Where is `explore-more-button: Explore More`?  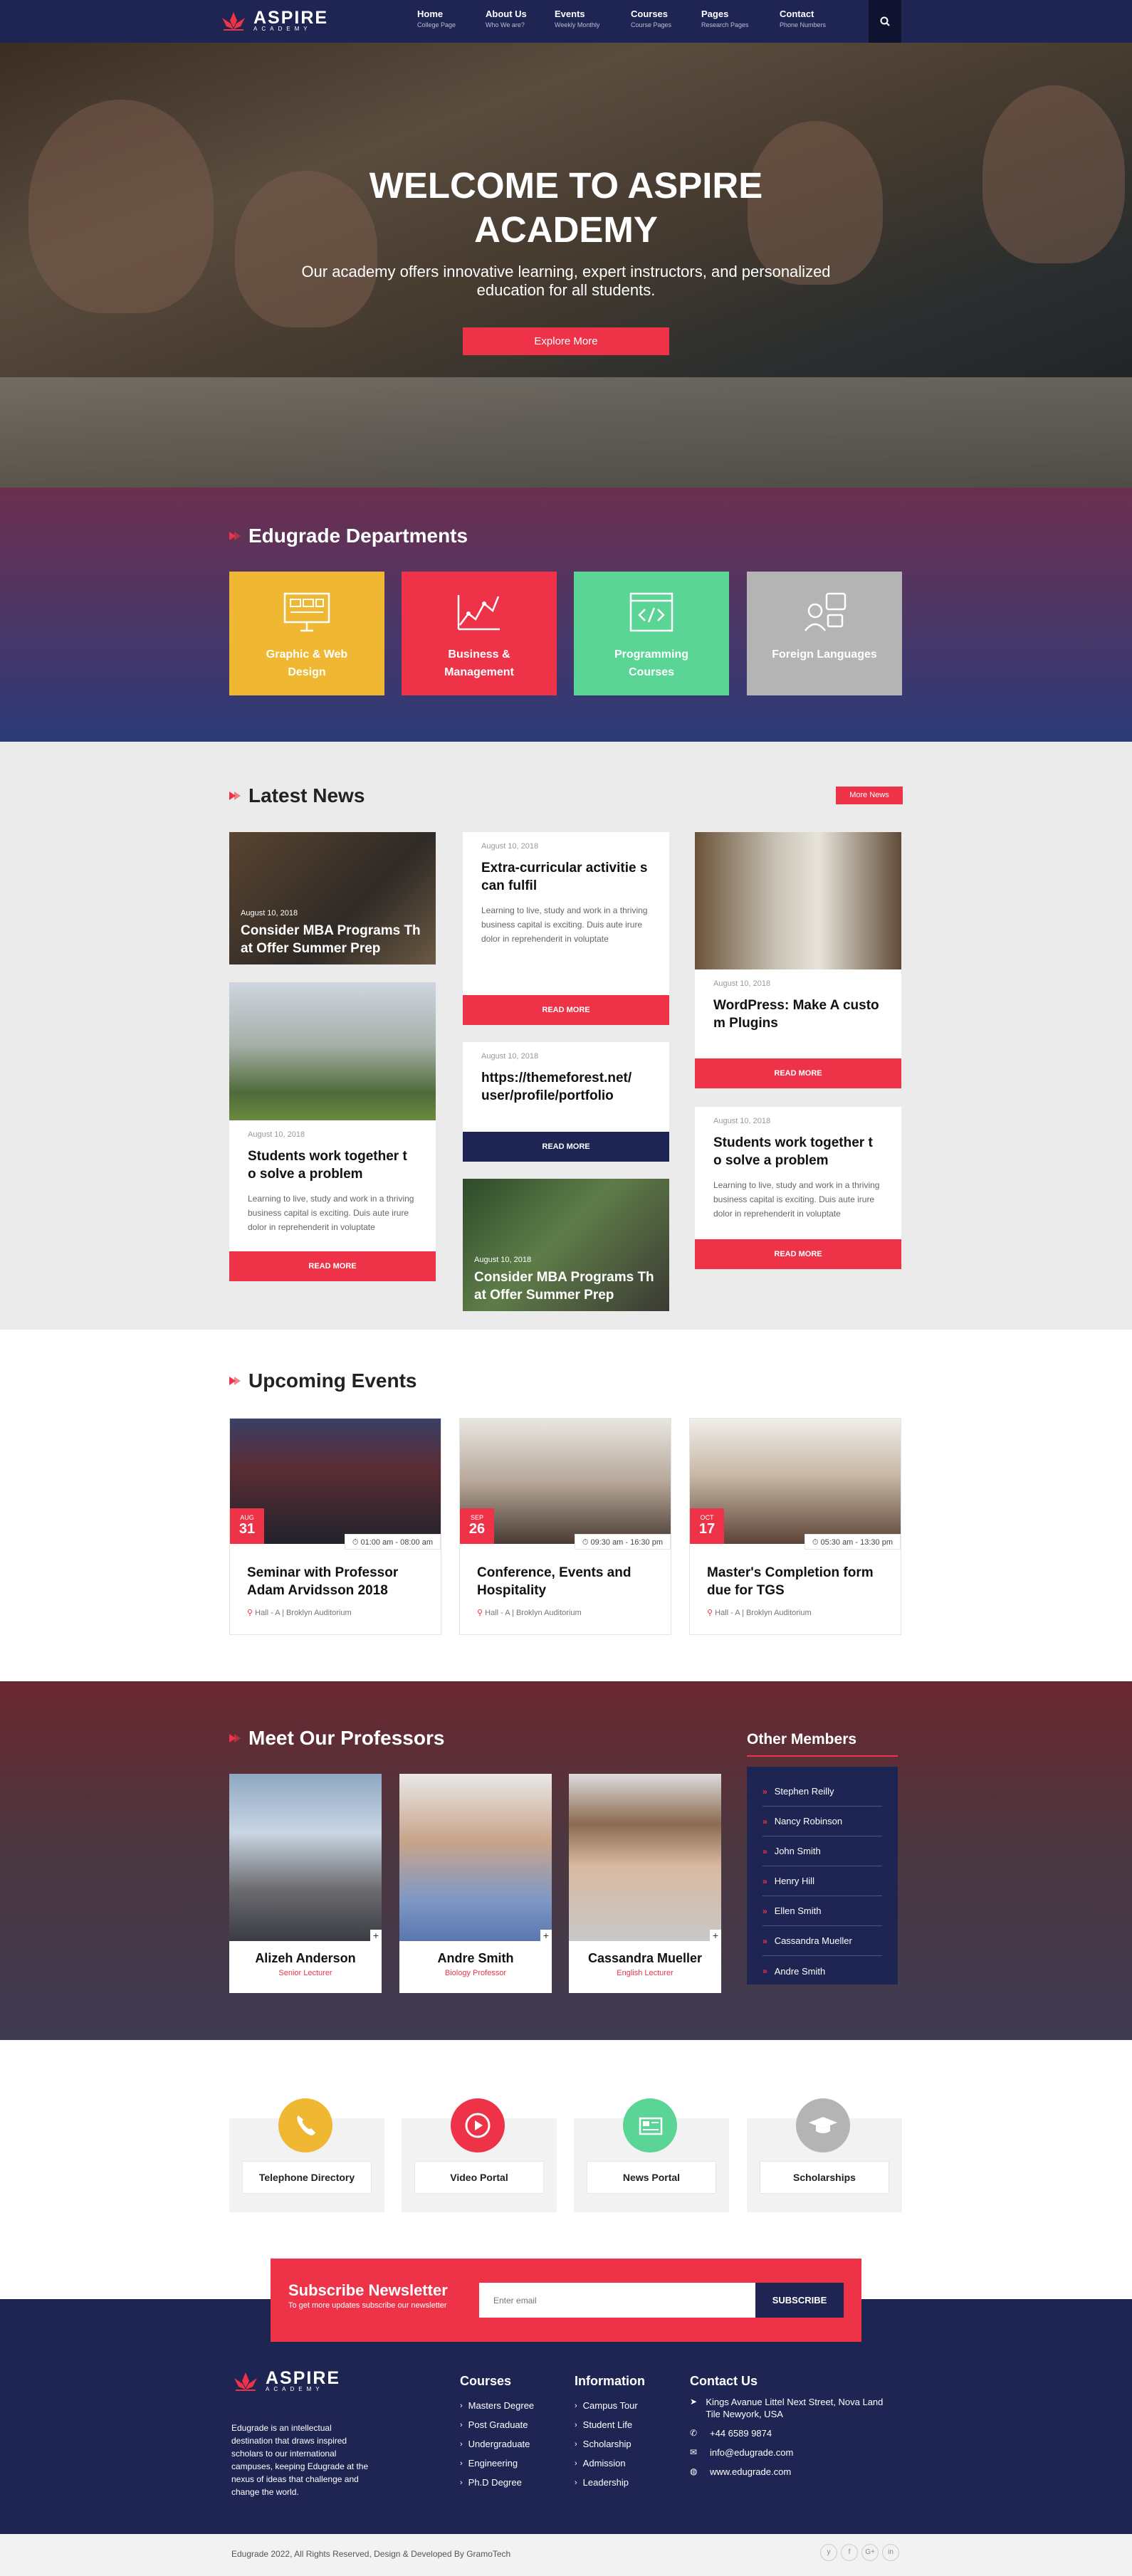
explore-more-button: Explore More is located at coordinates (566, 341).